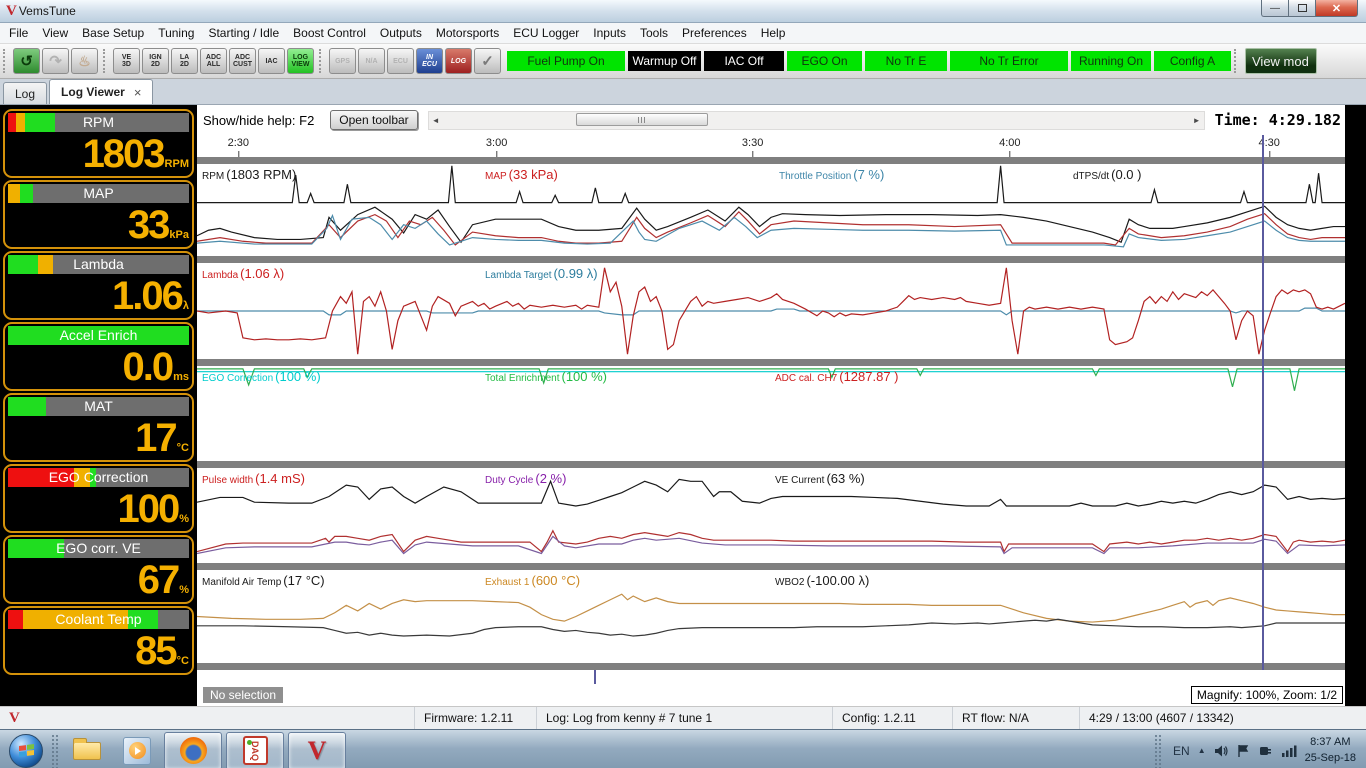 The image size is (1366, 768). What do you see at coordinates (342, 61) in the screenshot?
I see `gps-button: GPS` at bounding box center [342, 61].